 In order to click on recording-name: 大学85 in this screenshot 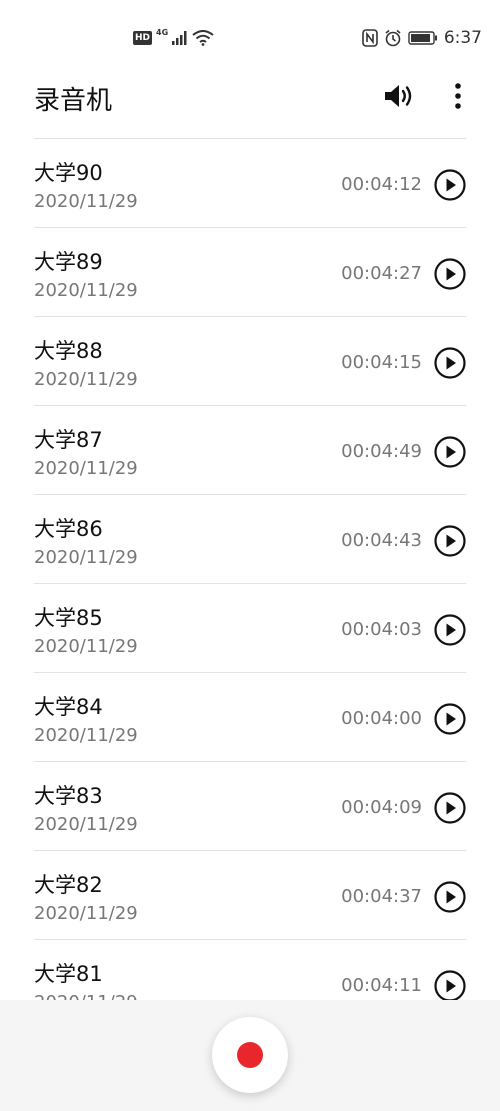, I will do `click(68, 618)`.